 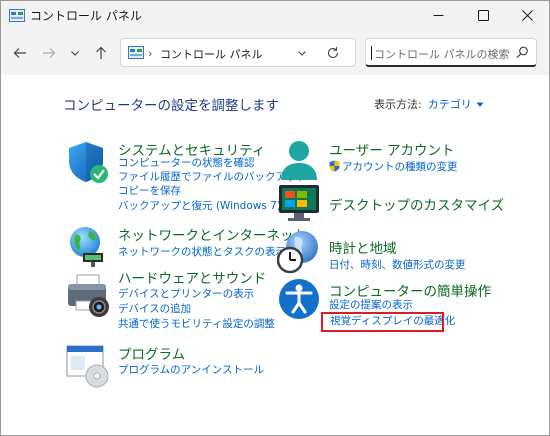 I want to click on view-by: 表示方法: カテゴリ, so click(x=429, y=104).